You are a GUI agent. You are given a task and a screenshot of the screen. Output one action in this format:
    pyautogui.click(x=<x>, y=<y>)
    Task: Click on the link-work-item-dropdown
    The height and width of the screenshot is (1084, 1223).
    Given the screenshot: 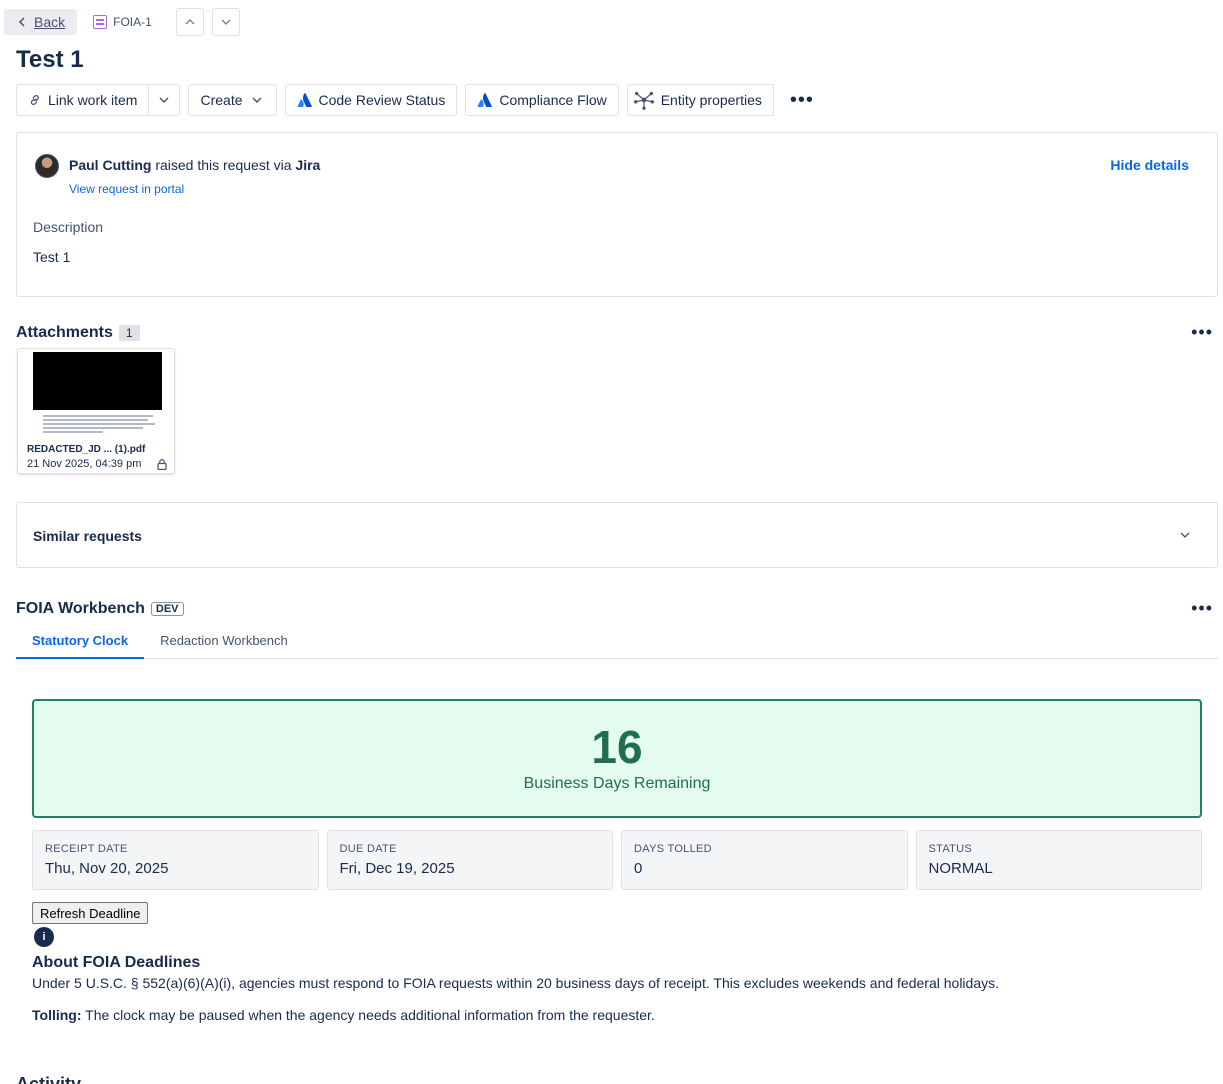 What is the action you would take?
    pyautogui.click(x=164, y=100)
    